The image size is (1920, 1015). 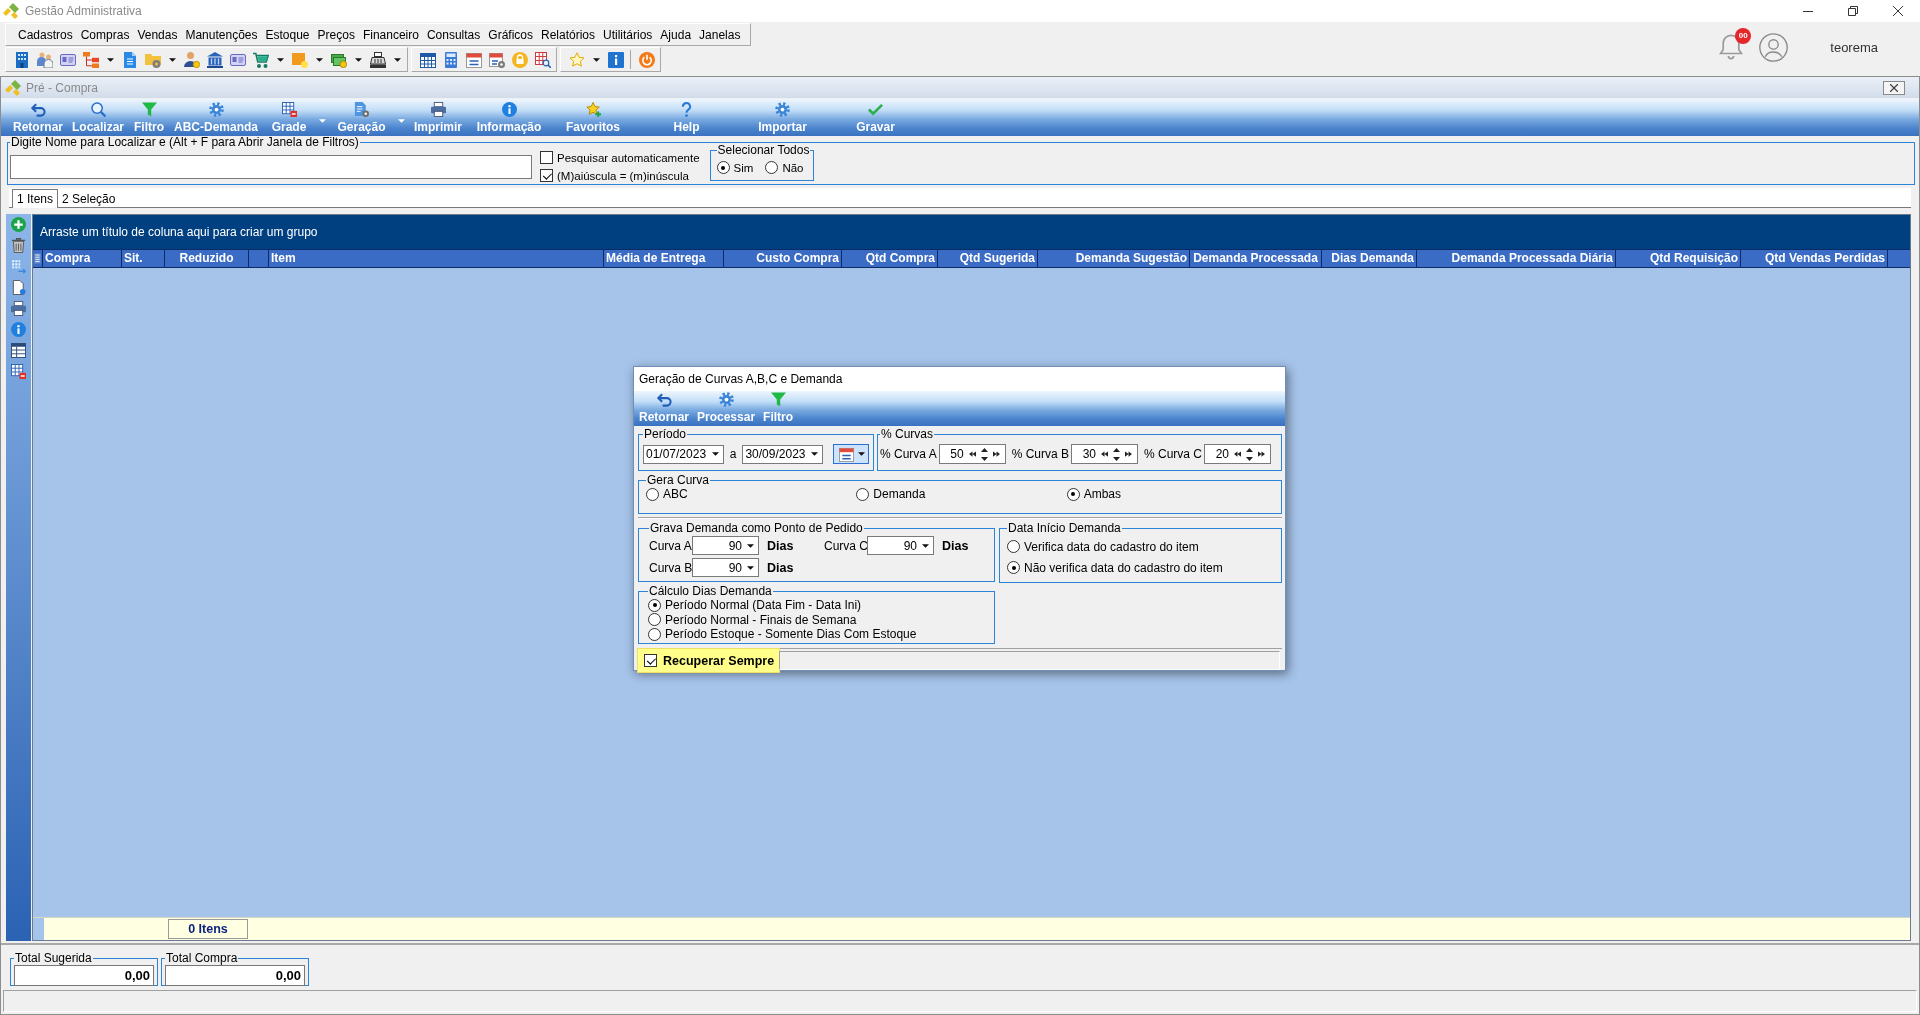 What do you see at coordinates (1852, 11) in the screenshot?
I see `restore-icon` at bounding box center [1852, 11].